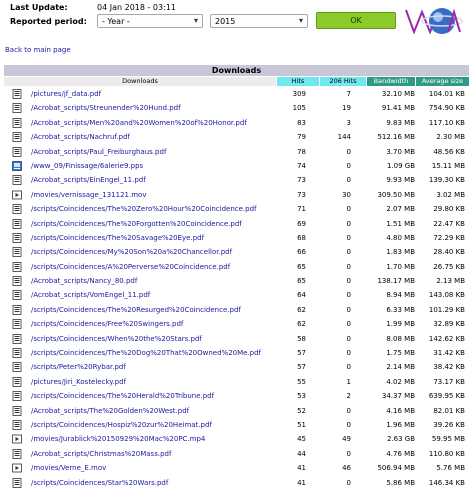  What do you see at coordinates (398, 94) in the screenshot?
I see `bandwidth-value: 32.10 MB` at bounding box center [398, 94].